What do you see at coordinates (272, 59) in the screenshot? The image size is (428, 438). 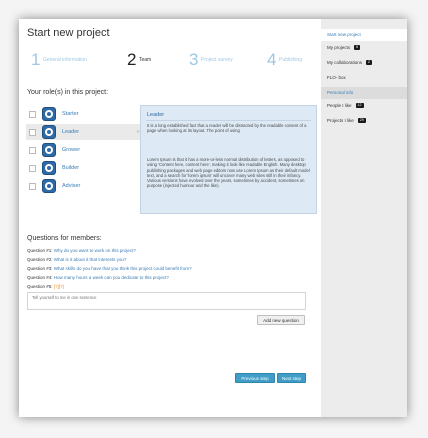 I see `step-number: 4` at bounding box center [272, 59].